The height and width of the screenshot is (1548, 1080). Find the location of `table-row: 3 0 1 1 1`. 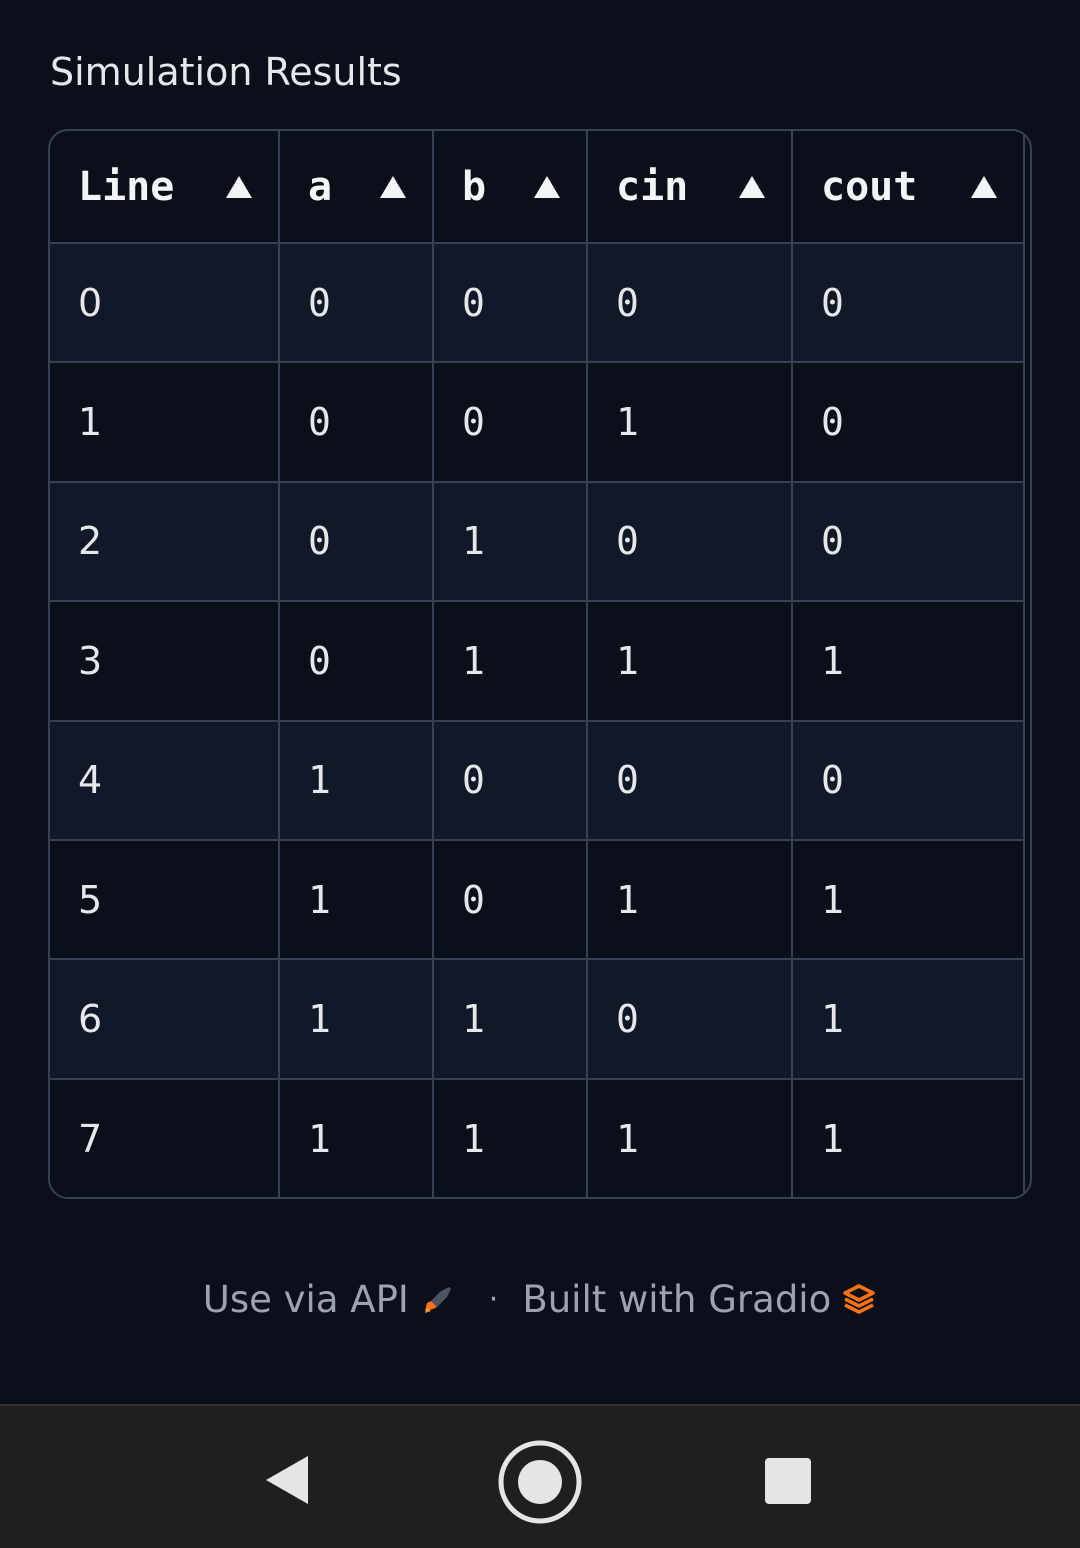

table-row: 3 0 1 1 1 is located at coordinates (537, 661).